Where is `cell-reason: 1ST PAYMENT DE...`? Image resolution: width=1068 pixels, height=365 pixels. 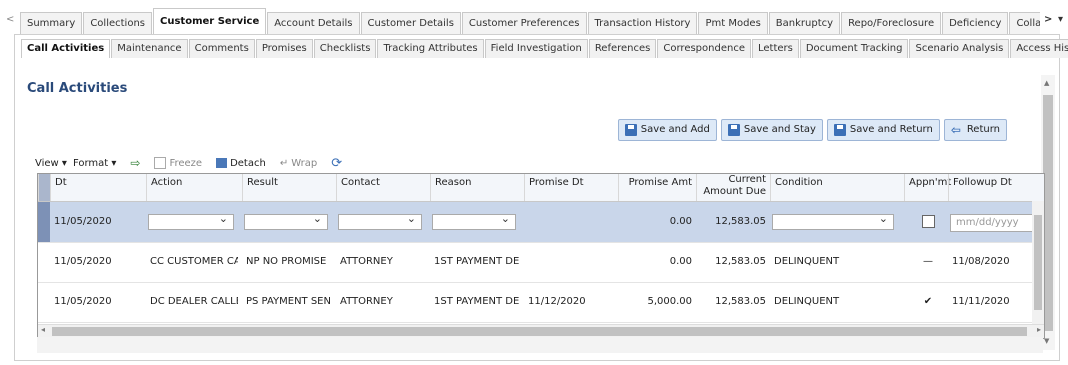
cell-reason: 1ST PAYMENT DE... is located at coordinates (477, 261).